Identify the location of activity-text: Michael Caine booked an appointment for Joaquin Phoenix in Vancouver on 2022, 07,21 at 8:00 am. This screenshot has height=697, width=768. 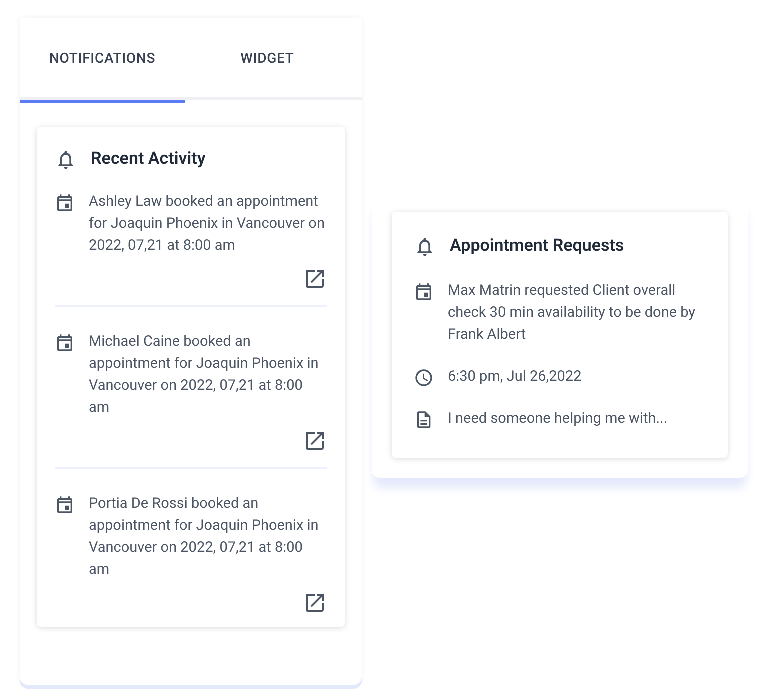
(204, 375).